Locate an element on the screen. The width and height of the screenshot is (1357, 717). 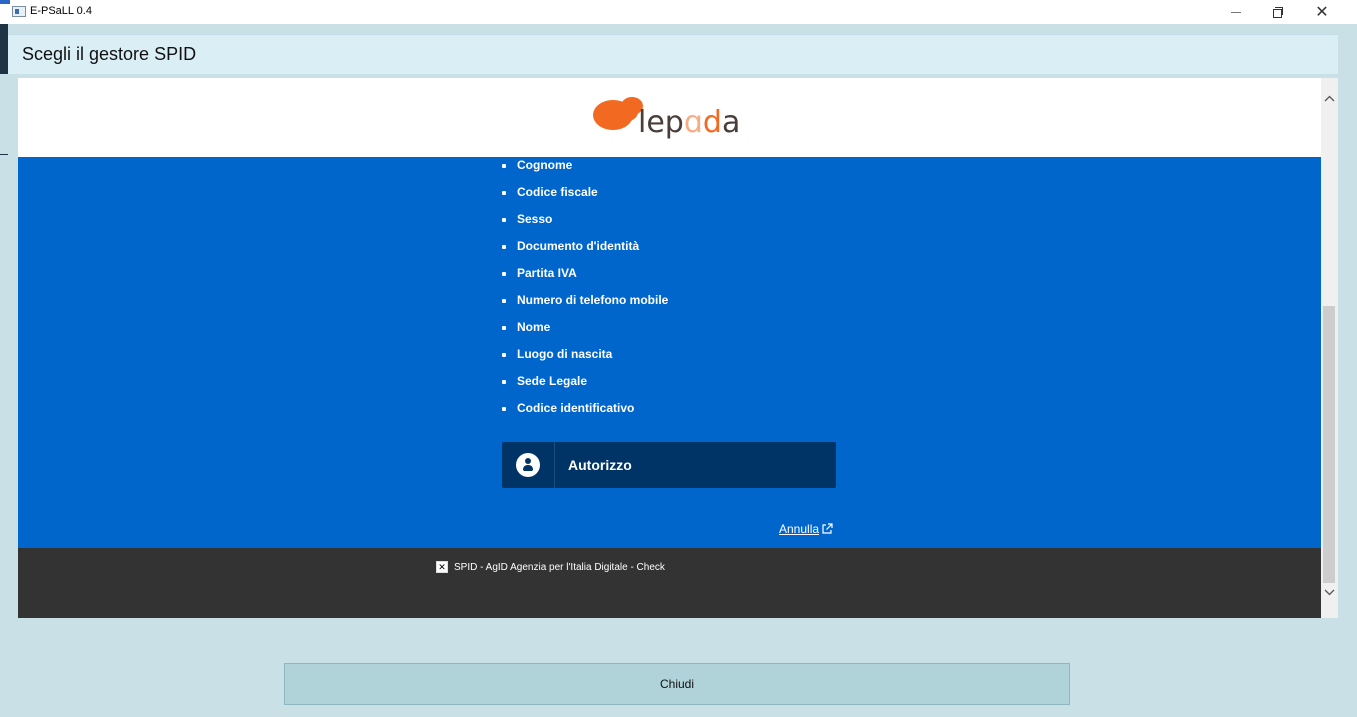
authorize-button-label: Autorizzo is located at coordinates (600, 465).